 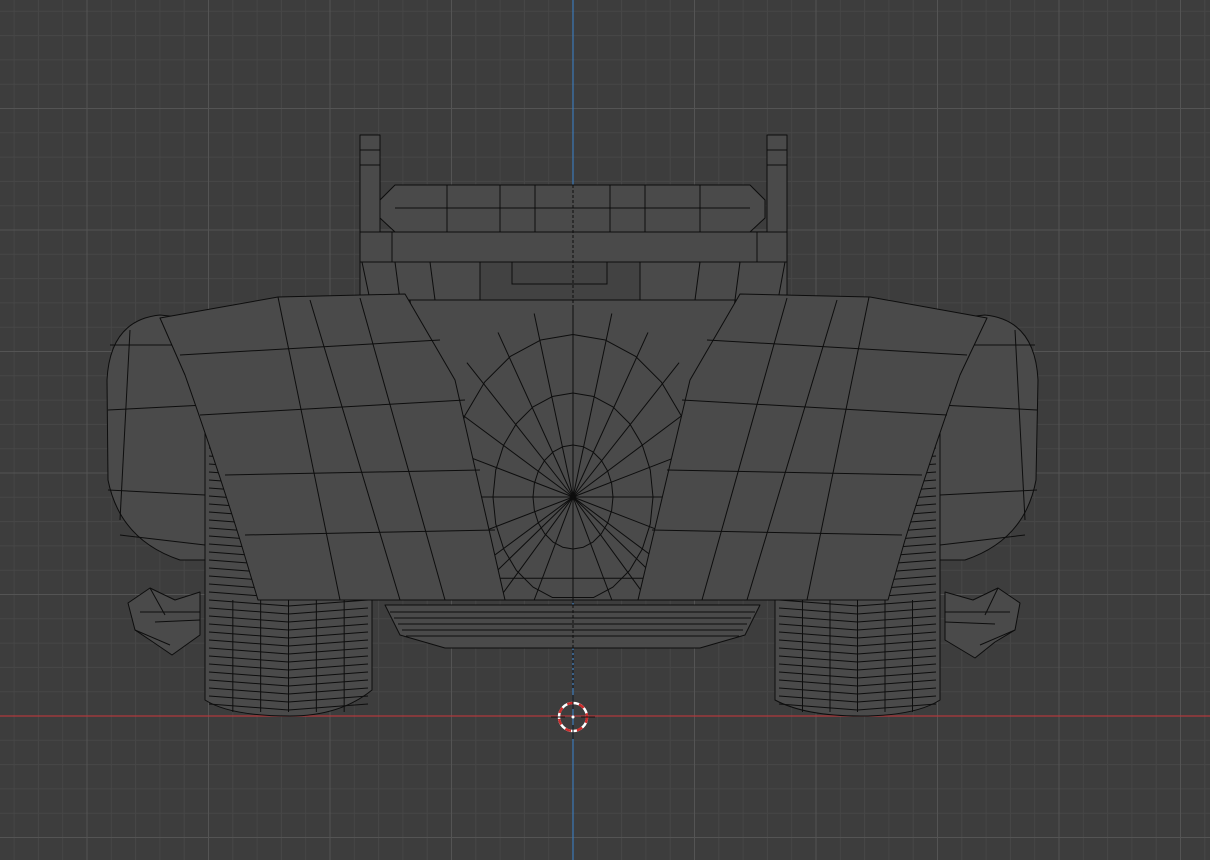 I want to click on exhaust-right-icon, so click(x=982, y=623).